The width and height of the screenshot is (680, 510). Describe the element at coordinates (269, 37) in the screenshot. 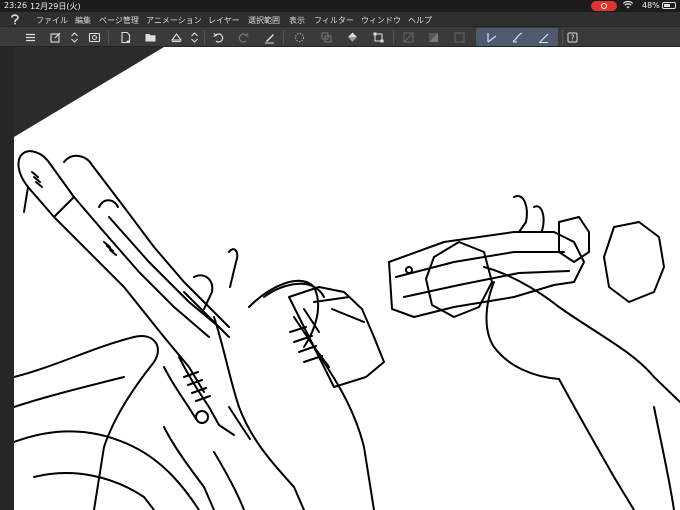

I see `clear-icon` at that location.